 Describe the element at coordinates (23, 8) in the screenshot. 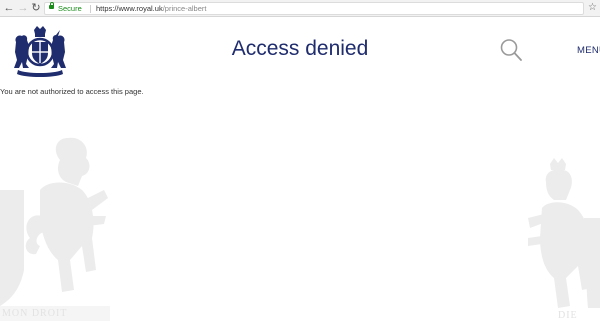

I see `forward-arrow-icon: →` at that location.